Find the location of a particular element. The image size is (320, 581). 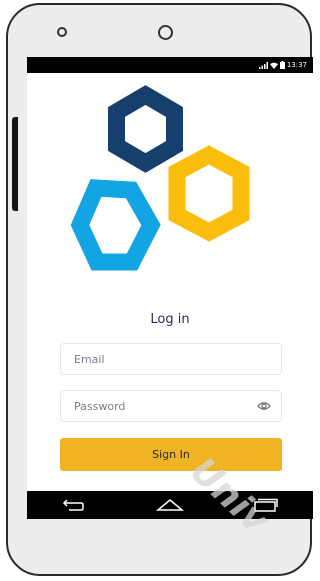

logo-hexagon-top is located at coordinates (145, 129).